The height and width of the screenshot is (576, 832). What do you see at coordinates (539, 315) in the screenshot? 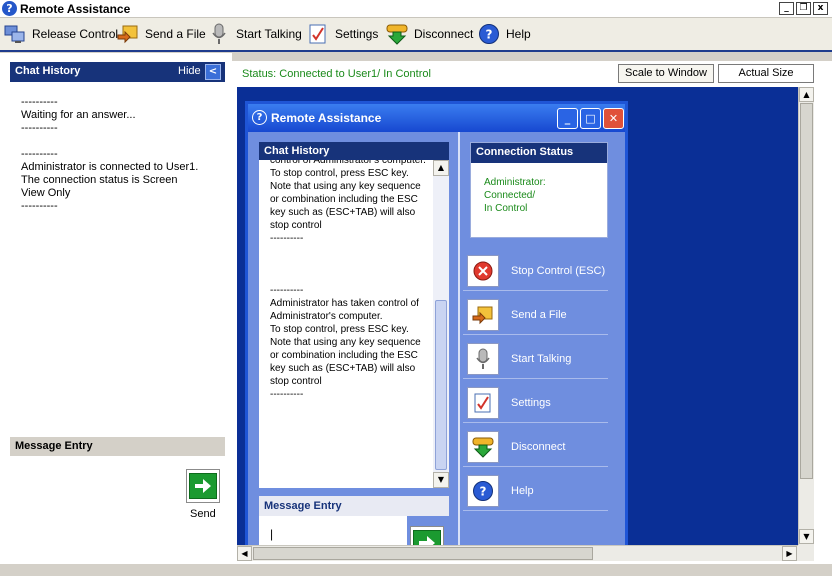
I see `remote-send-file-label: Send a File` at bounding box center [539, 315].